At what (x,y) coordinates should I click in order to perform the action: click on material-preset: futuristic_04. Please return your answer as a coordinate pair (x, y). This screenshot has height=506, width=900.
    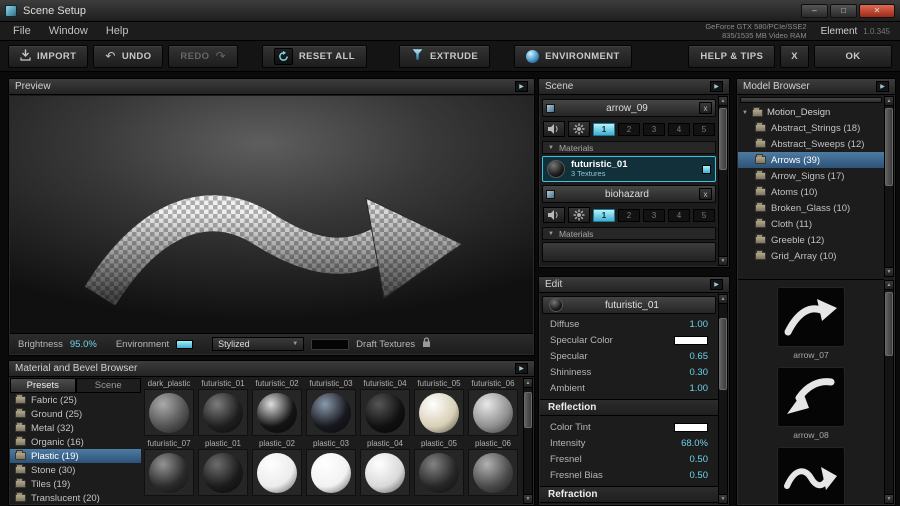
    Looking at the image, I should click on (385, 407).